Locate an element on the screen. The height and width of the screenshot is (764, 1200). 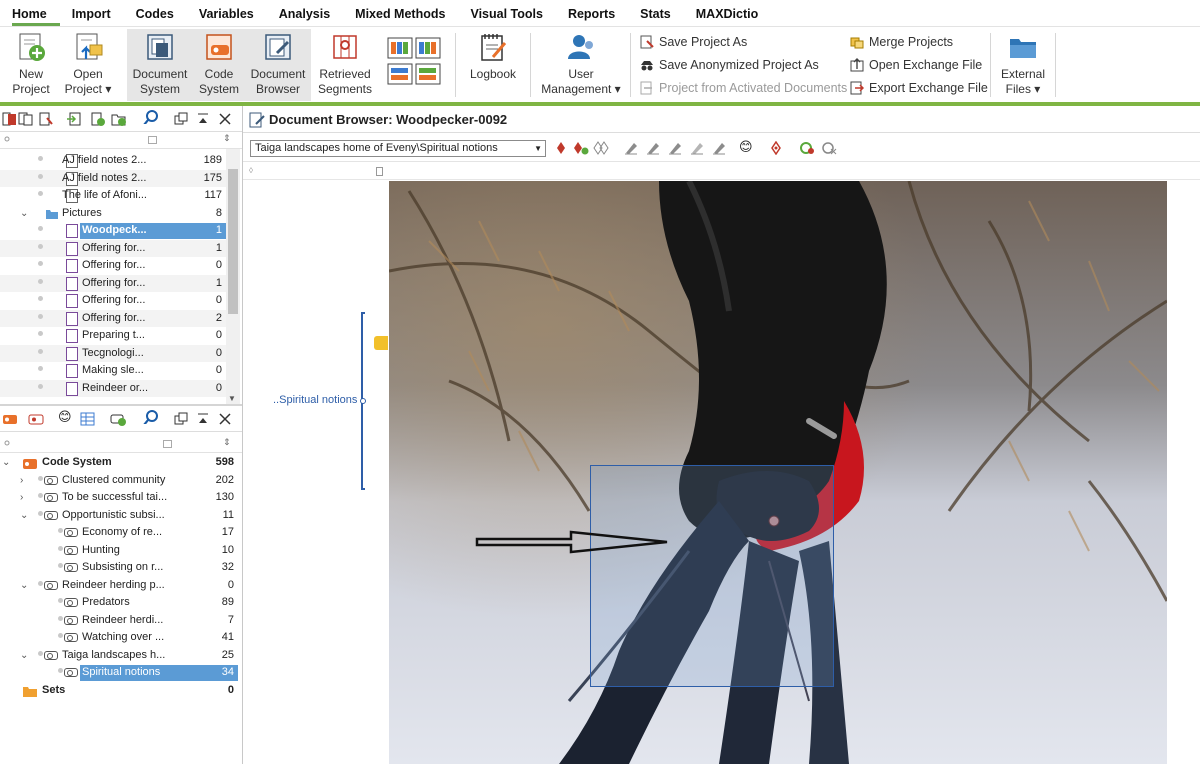
save-project-as-button: Save Project As is located at coordinates (693, 42).